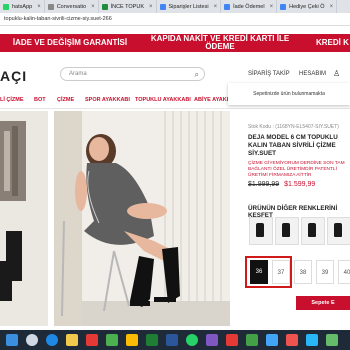 The image size is (350, 350). Describe the element at coordinates (312, 74) in the screenshot. I see `account-link: HESABIM` at that location.